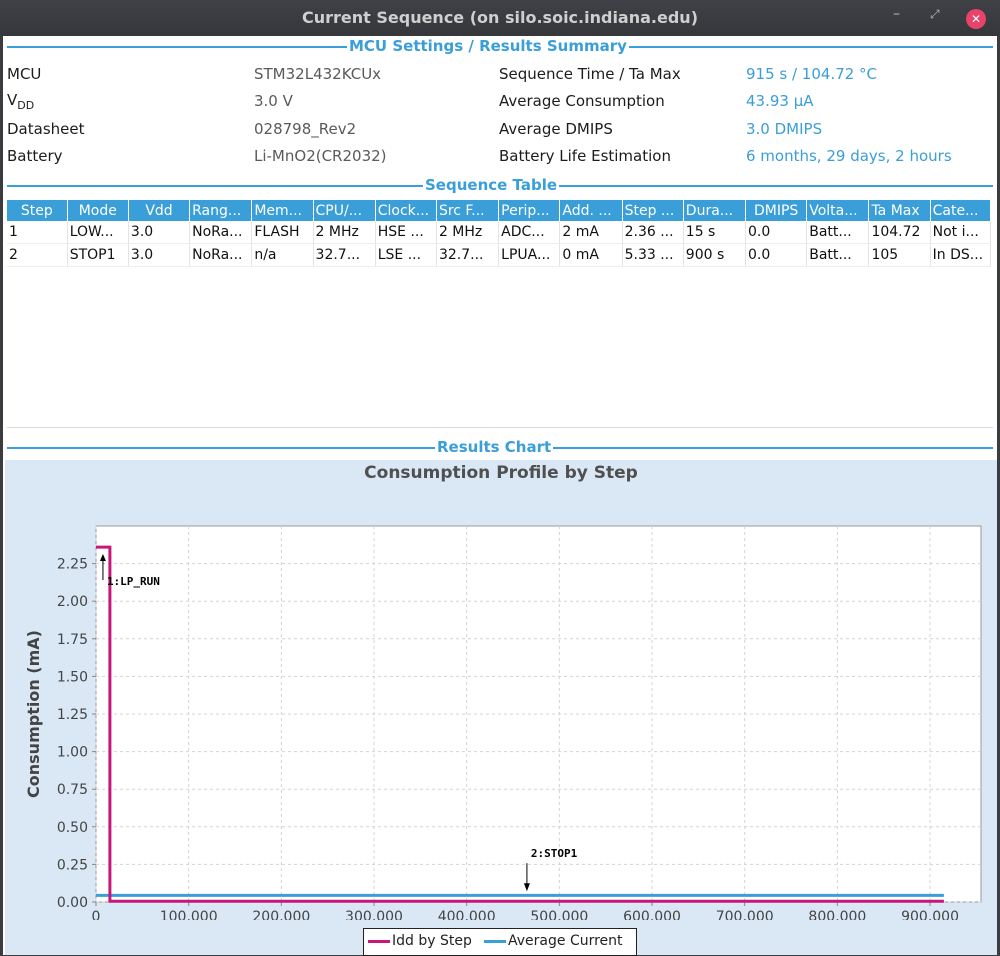 The height and width of the screenshot is (956, 1000). I want to click on y-tick-label: 1.50, so click(72, 677).